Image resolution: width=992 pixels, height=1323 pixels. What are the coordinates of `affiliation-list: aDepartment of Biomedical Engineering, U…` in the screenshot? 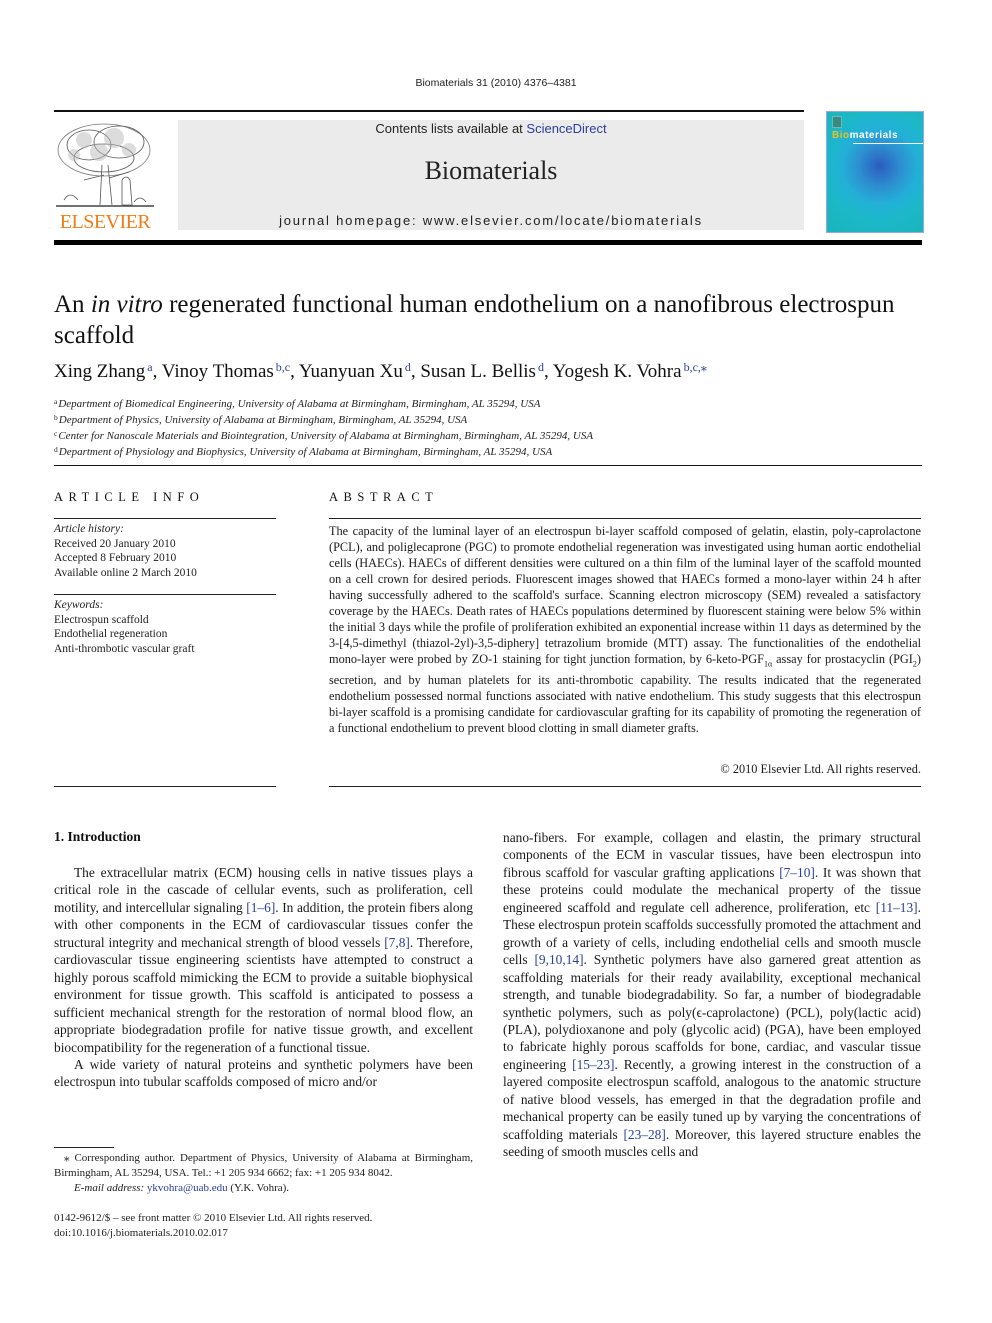 It's located at (323, 427).